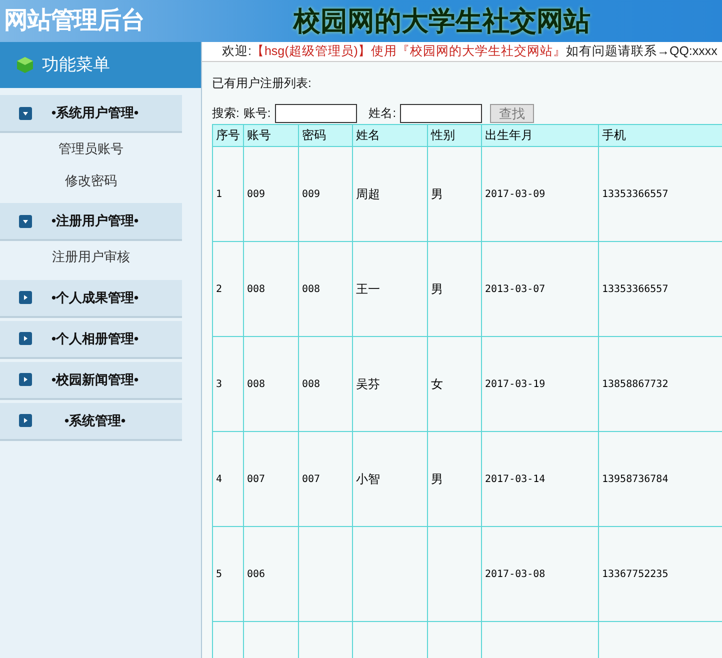 The height and width of the screenshot is (658, 722). What do you see at coordinates (442, 21) in the screenshot?
I see `site-title: 校园网的大学生社交网站` at bounding box center [442, 21].